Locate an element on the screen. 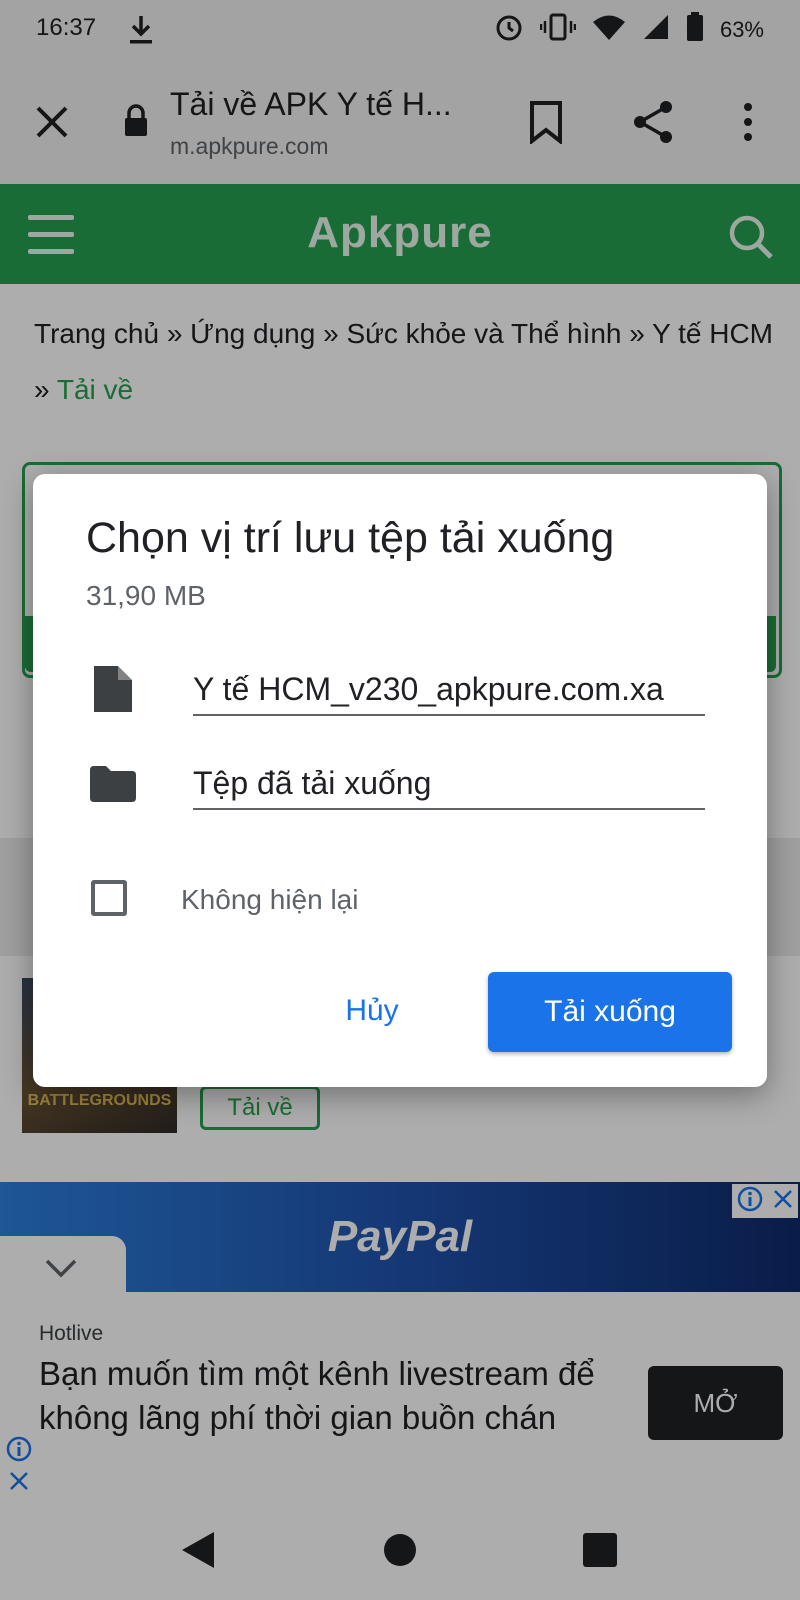 The width and height of the screenshot is (800, 1600). folder-icon is located at coordinates (113, 786).